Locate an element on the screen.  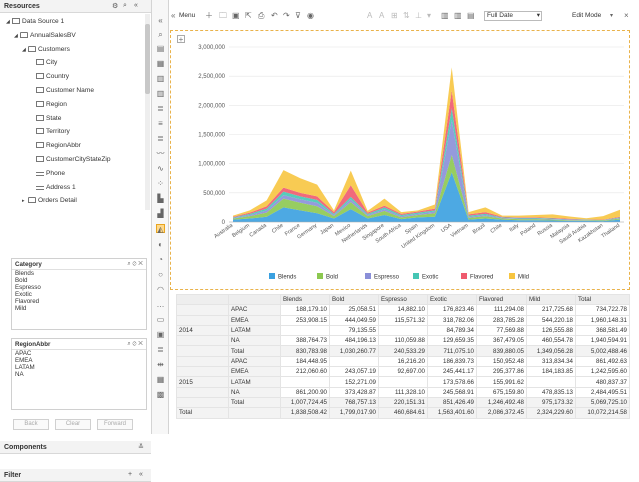
tree-node: RegionAbbr is located at coordinates (55, 146).